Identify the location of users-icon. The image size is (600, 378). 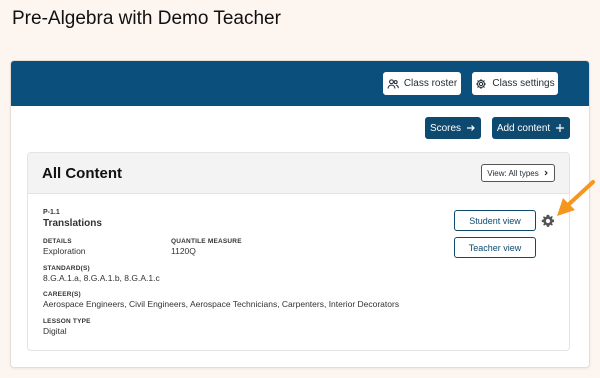
(393, 83).